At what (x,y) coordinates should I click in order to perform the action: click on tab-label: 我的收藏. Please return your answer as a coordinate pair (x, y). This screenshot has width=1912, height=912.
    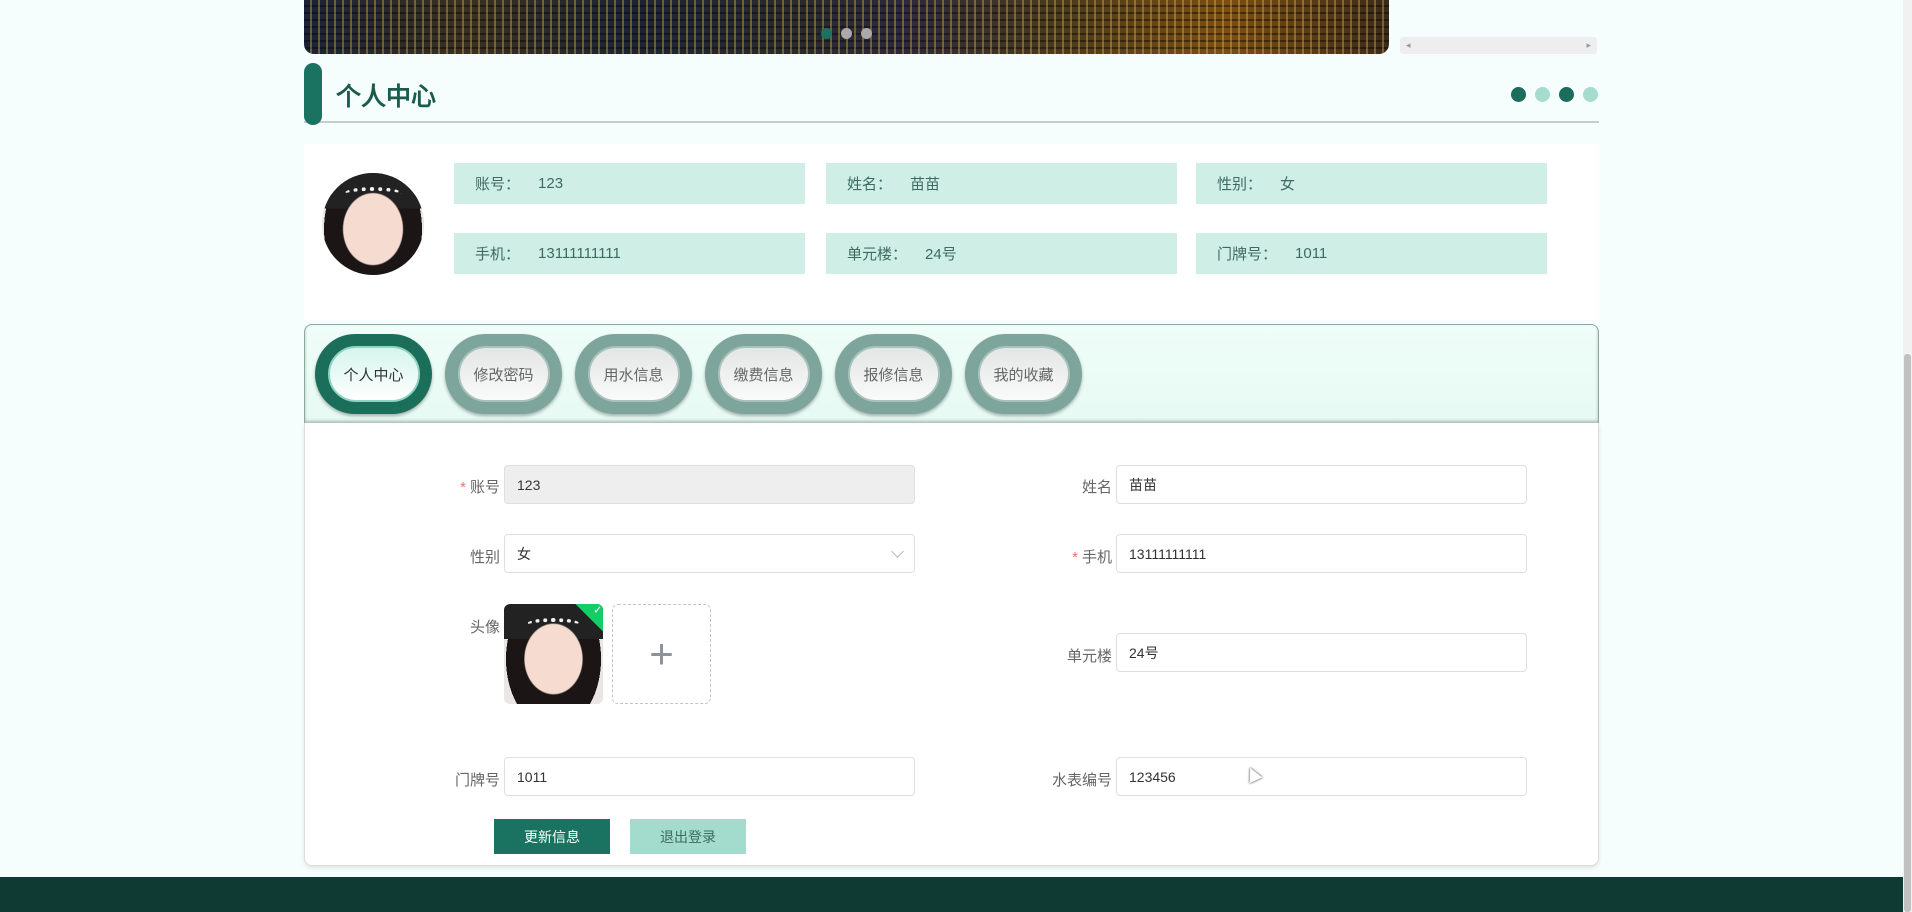
    Looking at the image, I should click on (1023, 374).